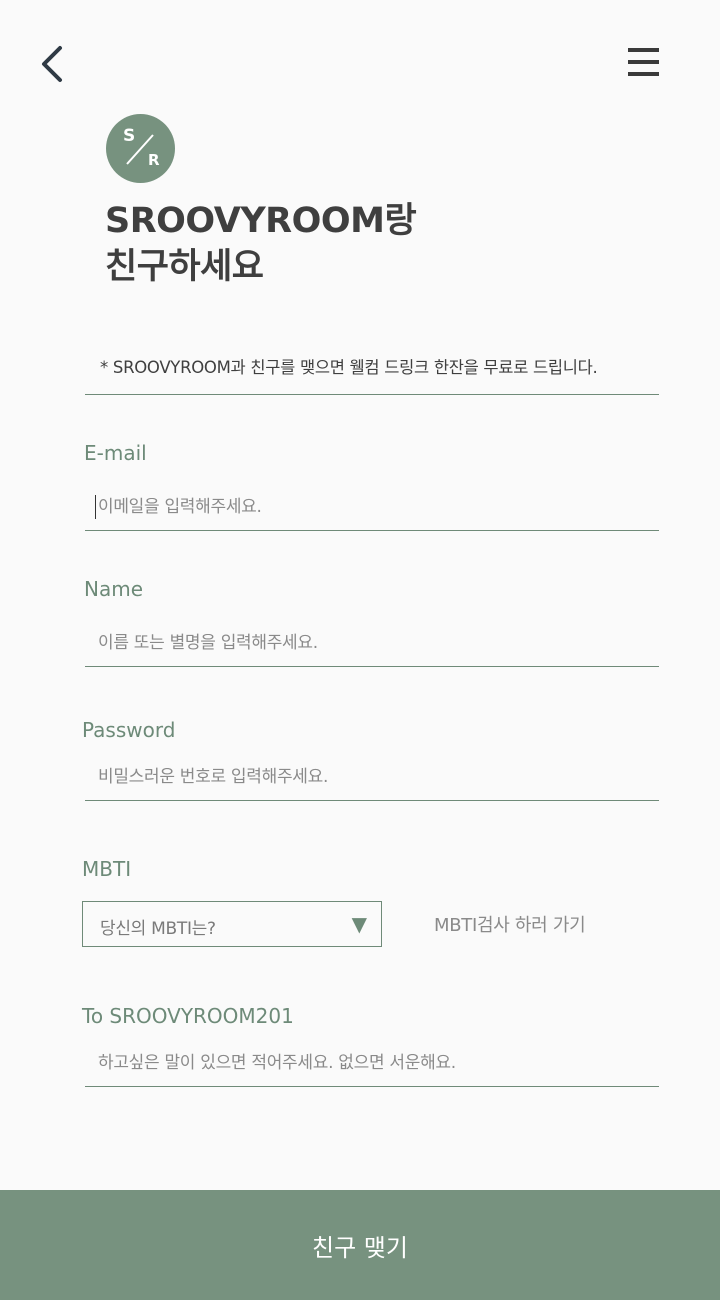 The width and height of the screenshot is (720, 1300). What do you see at coordinates (188, 1016) in the screenshot?
I see `message-label: To SROOVYROOM201` at bounding box center [188, 1016].